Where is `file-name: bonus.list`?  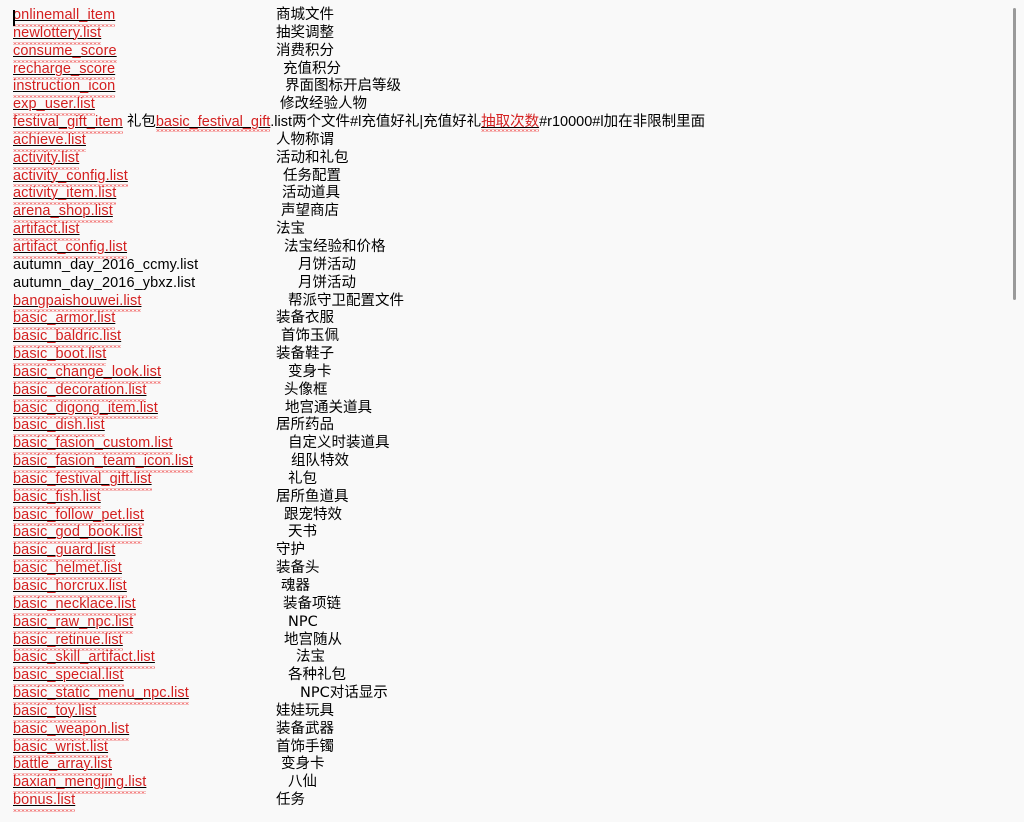 file-name: bonus.list is located at coordinates (44, 802).